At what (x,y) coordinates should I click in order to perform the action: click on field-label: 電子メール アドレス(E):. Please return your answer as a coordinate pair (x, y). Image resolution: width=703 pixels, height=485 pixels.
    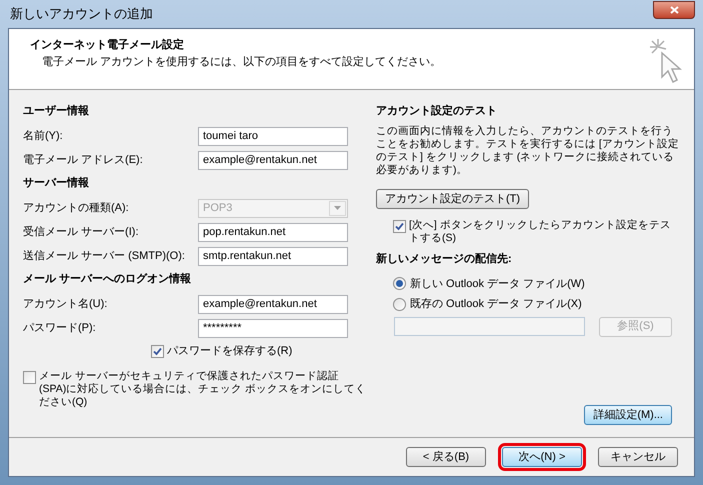
    Looking at the image, I should click on (83, 160).